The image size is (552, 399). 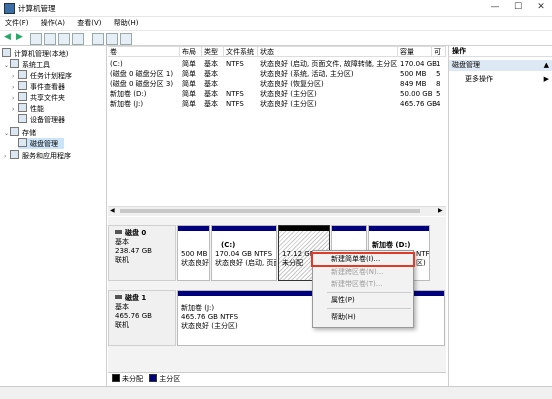 What do you see at coordinates (37, 109) in the screenshot?
I see `tree-label: 性能` at bounding box center [37, 109].